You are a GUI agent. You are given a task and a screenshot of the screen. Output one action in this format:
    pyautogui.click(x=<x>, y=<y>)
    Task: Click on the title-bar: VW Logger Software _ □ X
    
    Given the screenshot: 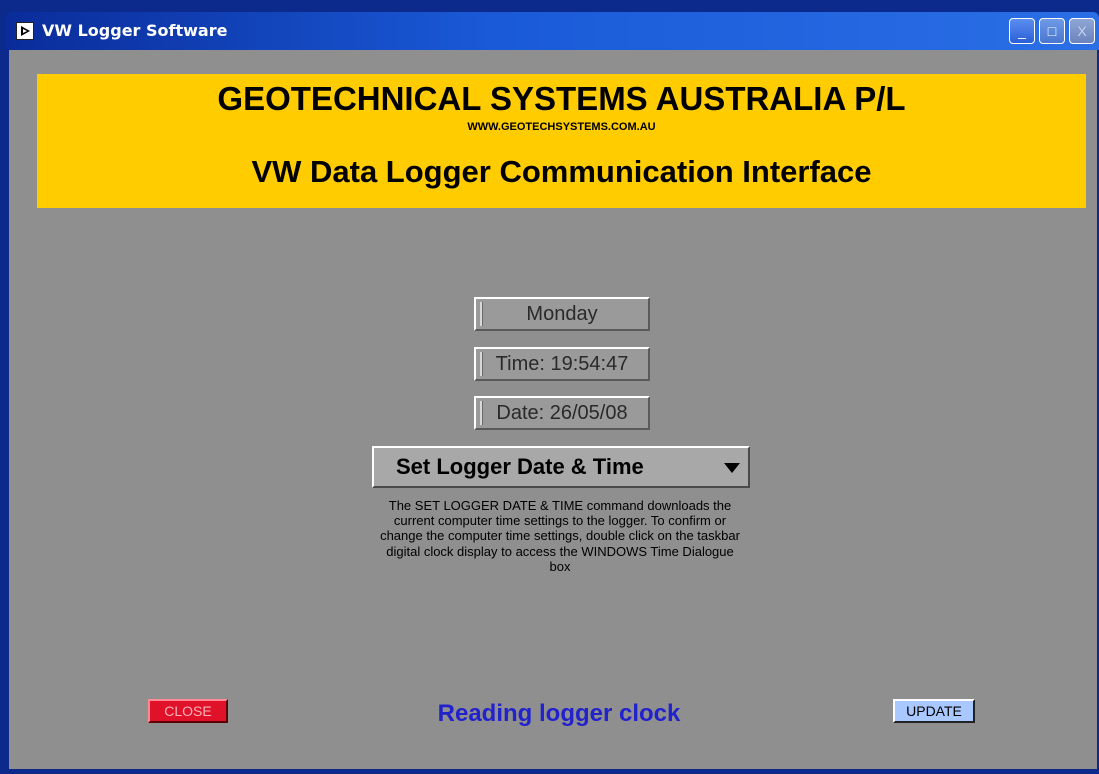 What is the action you would take?
    pyautogui.click(x=552, y=31)
    